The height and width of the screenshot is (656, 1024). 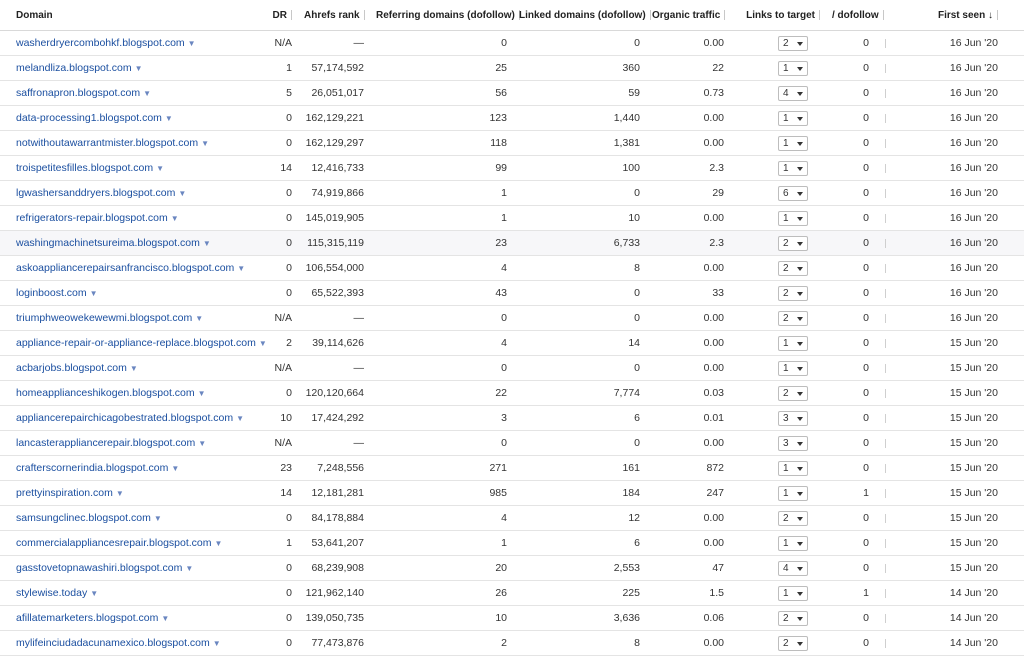 I want to click on domain-link: homeapplianceshikogen.blogspot.com, so click(x=105, y=393).